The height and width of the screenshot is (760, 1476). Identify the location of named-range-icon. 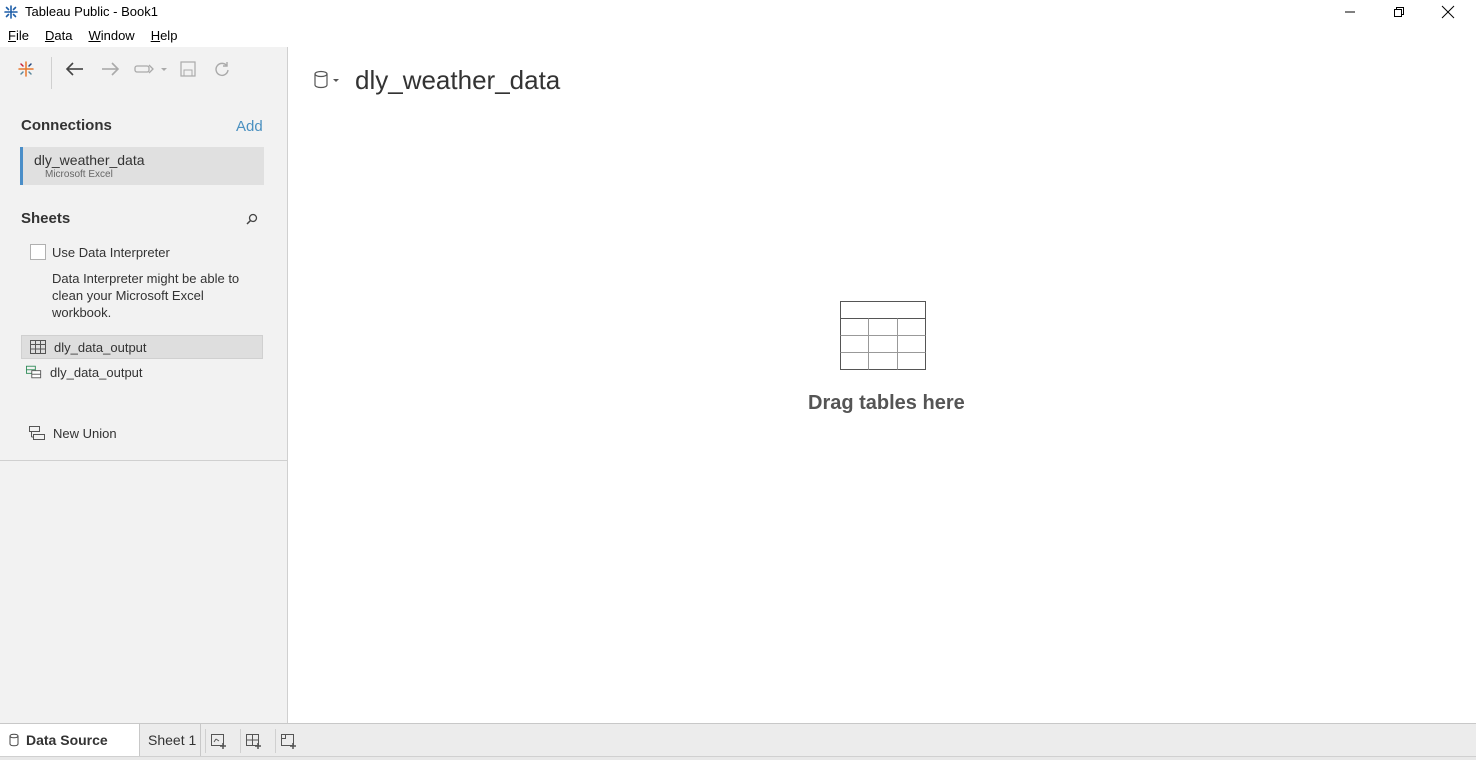
(34, 372).